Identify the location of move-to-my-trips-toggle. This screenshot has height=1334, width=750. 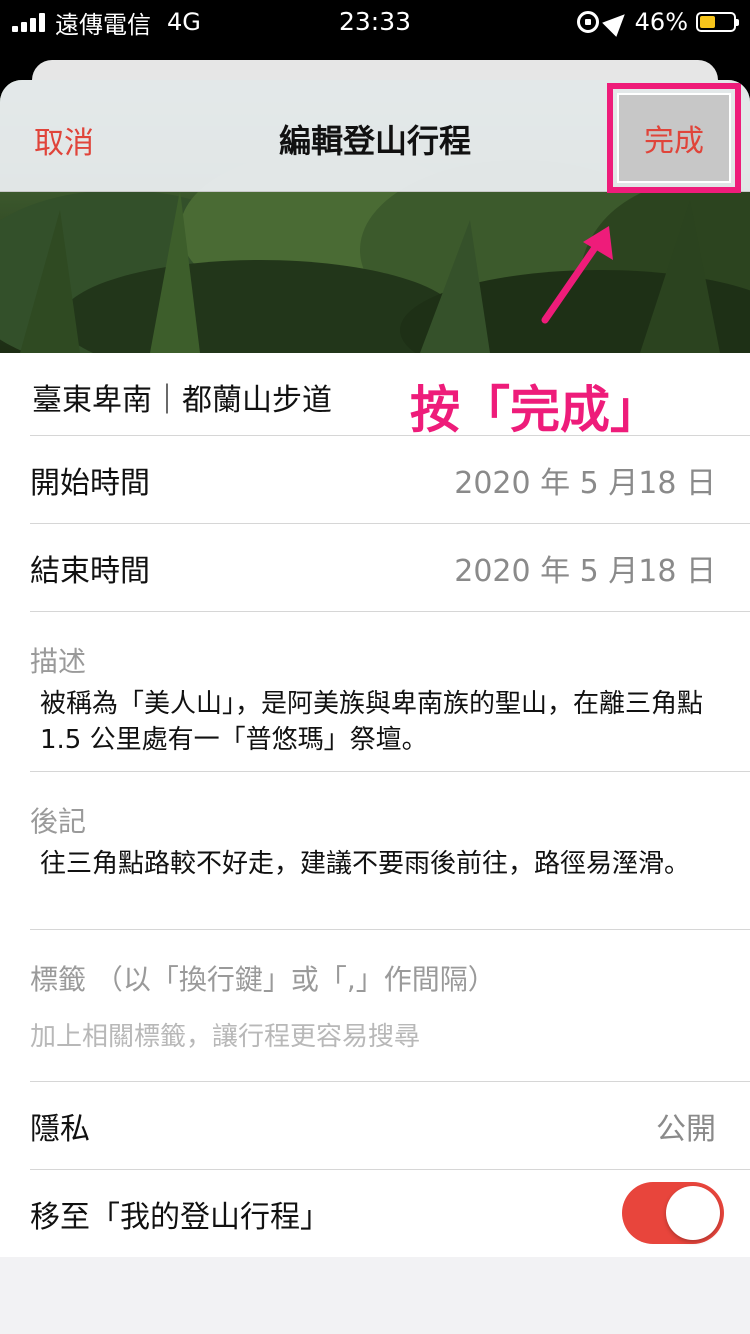
(673, 1213).